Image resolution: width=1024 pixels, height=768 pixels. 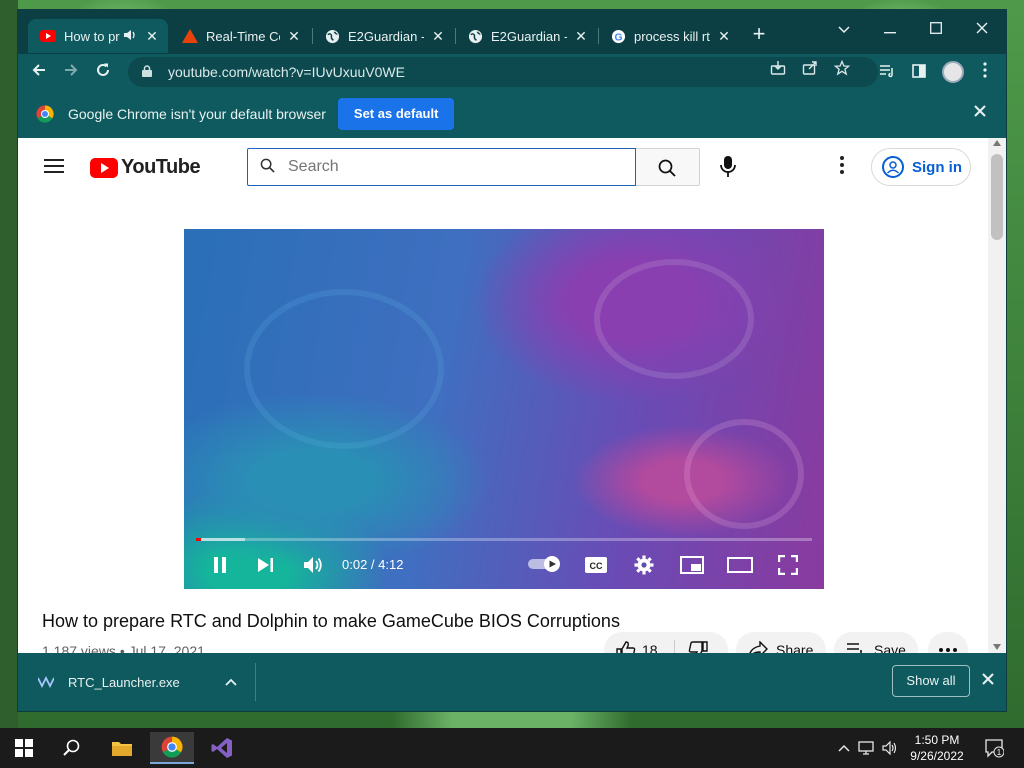 I want to click on tab-e2guardian-1: E2Guardian - A ✕, so click(x=383, y=36).